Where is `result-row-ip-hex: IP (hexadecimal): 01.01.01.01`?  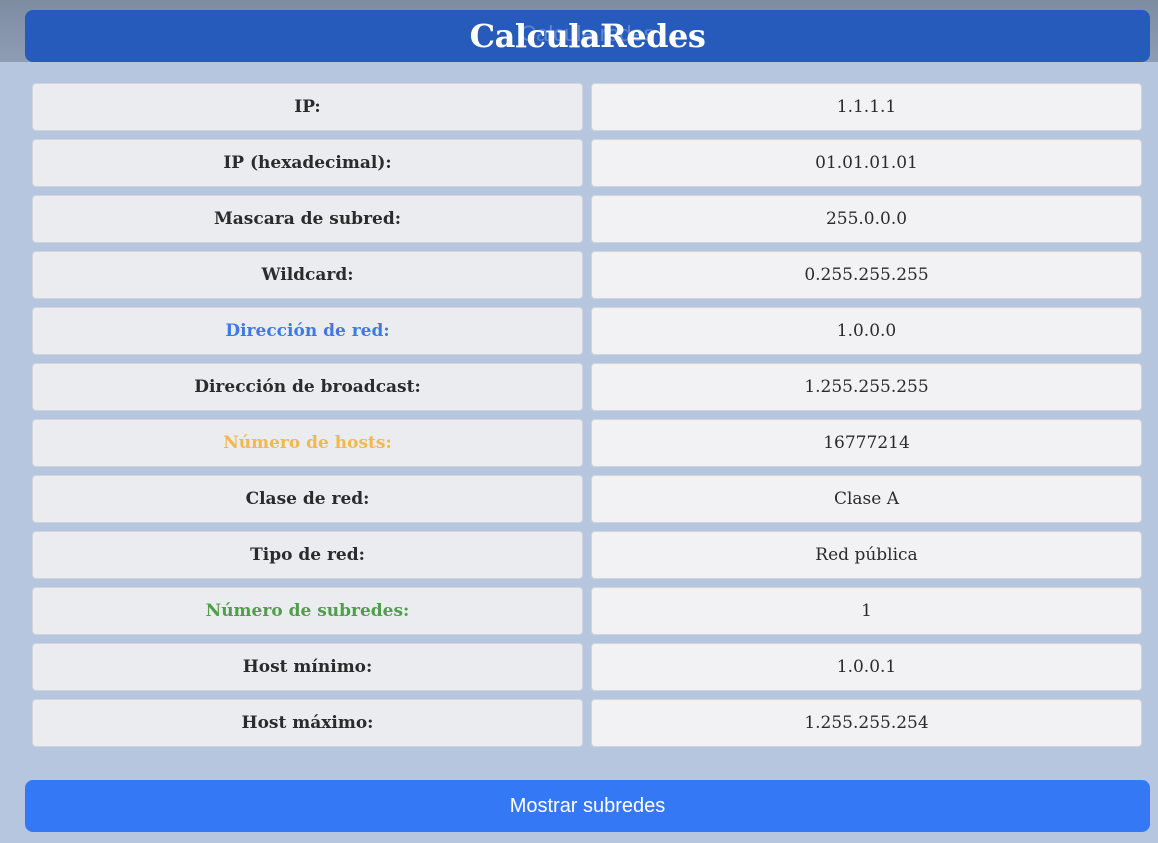
result-row-ip-hex: IP (hexadecimal): 01.01.01.01 is located at coordinates (587, 163).